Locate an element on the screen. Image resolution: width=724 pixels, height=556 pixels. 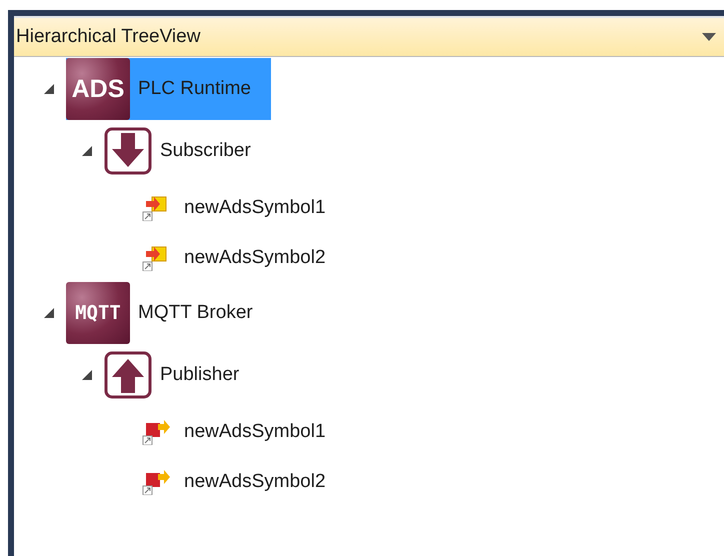
tree-item-label: Publisher is located at coordinates (200, 375).